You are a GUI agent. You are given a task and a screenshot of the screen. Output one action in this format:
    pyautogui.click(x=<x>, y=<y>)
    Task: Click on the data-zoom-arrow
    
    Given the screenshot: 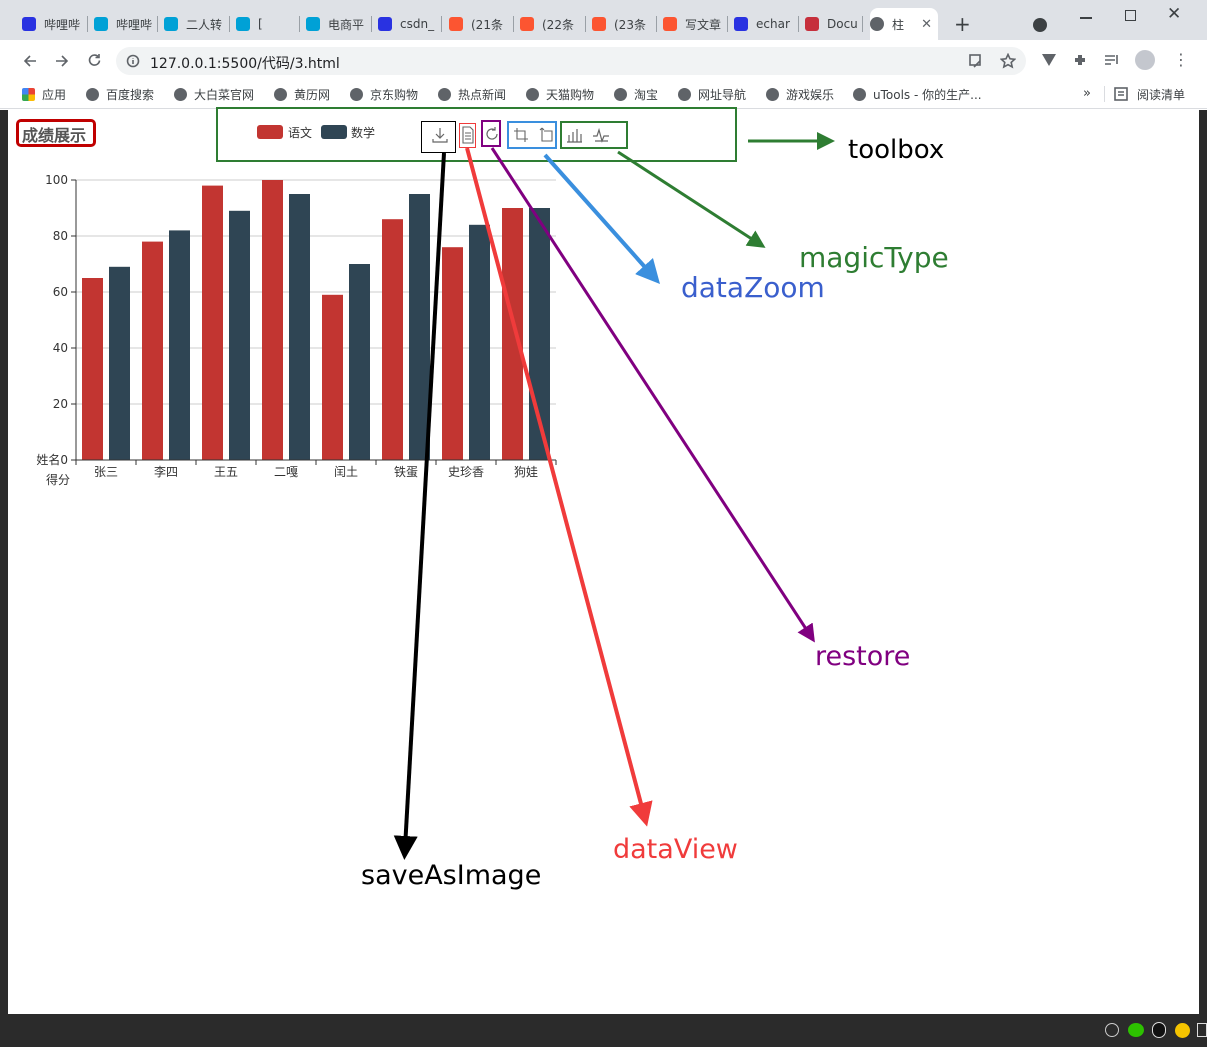 What is the action you would take?
    pyautogui.click(x=601, y=218)
    